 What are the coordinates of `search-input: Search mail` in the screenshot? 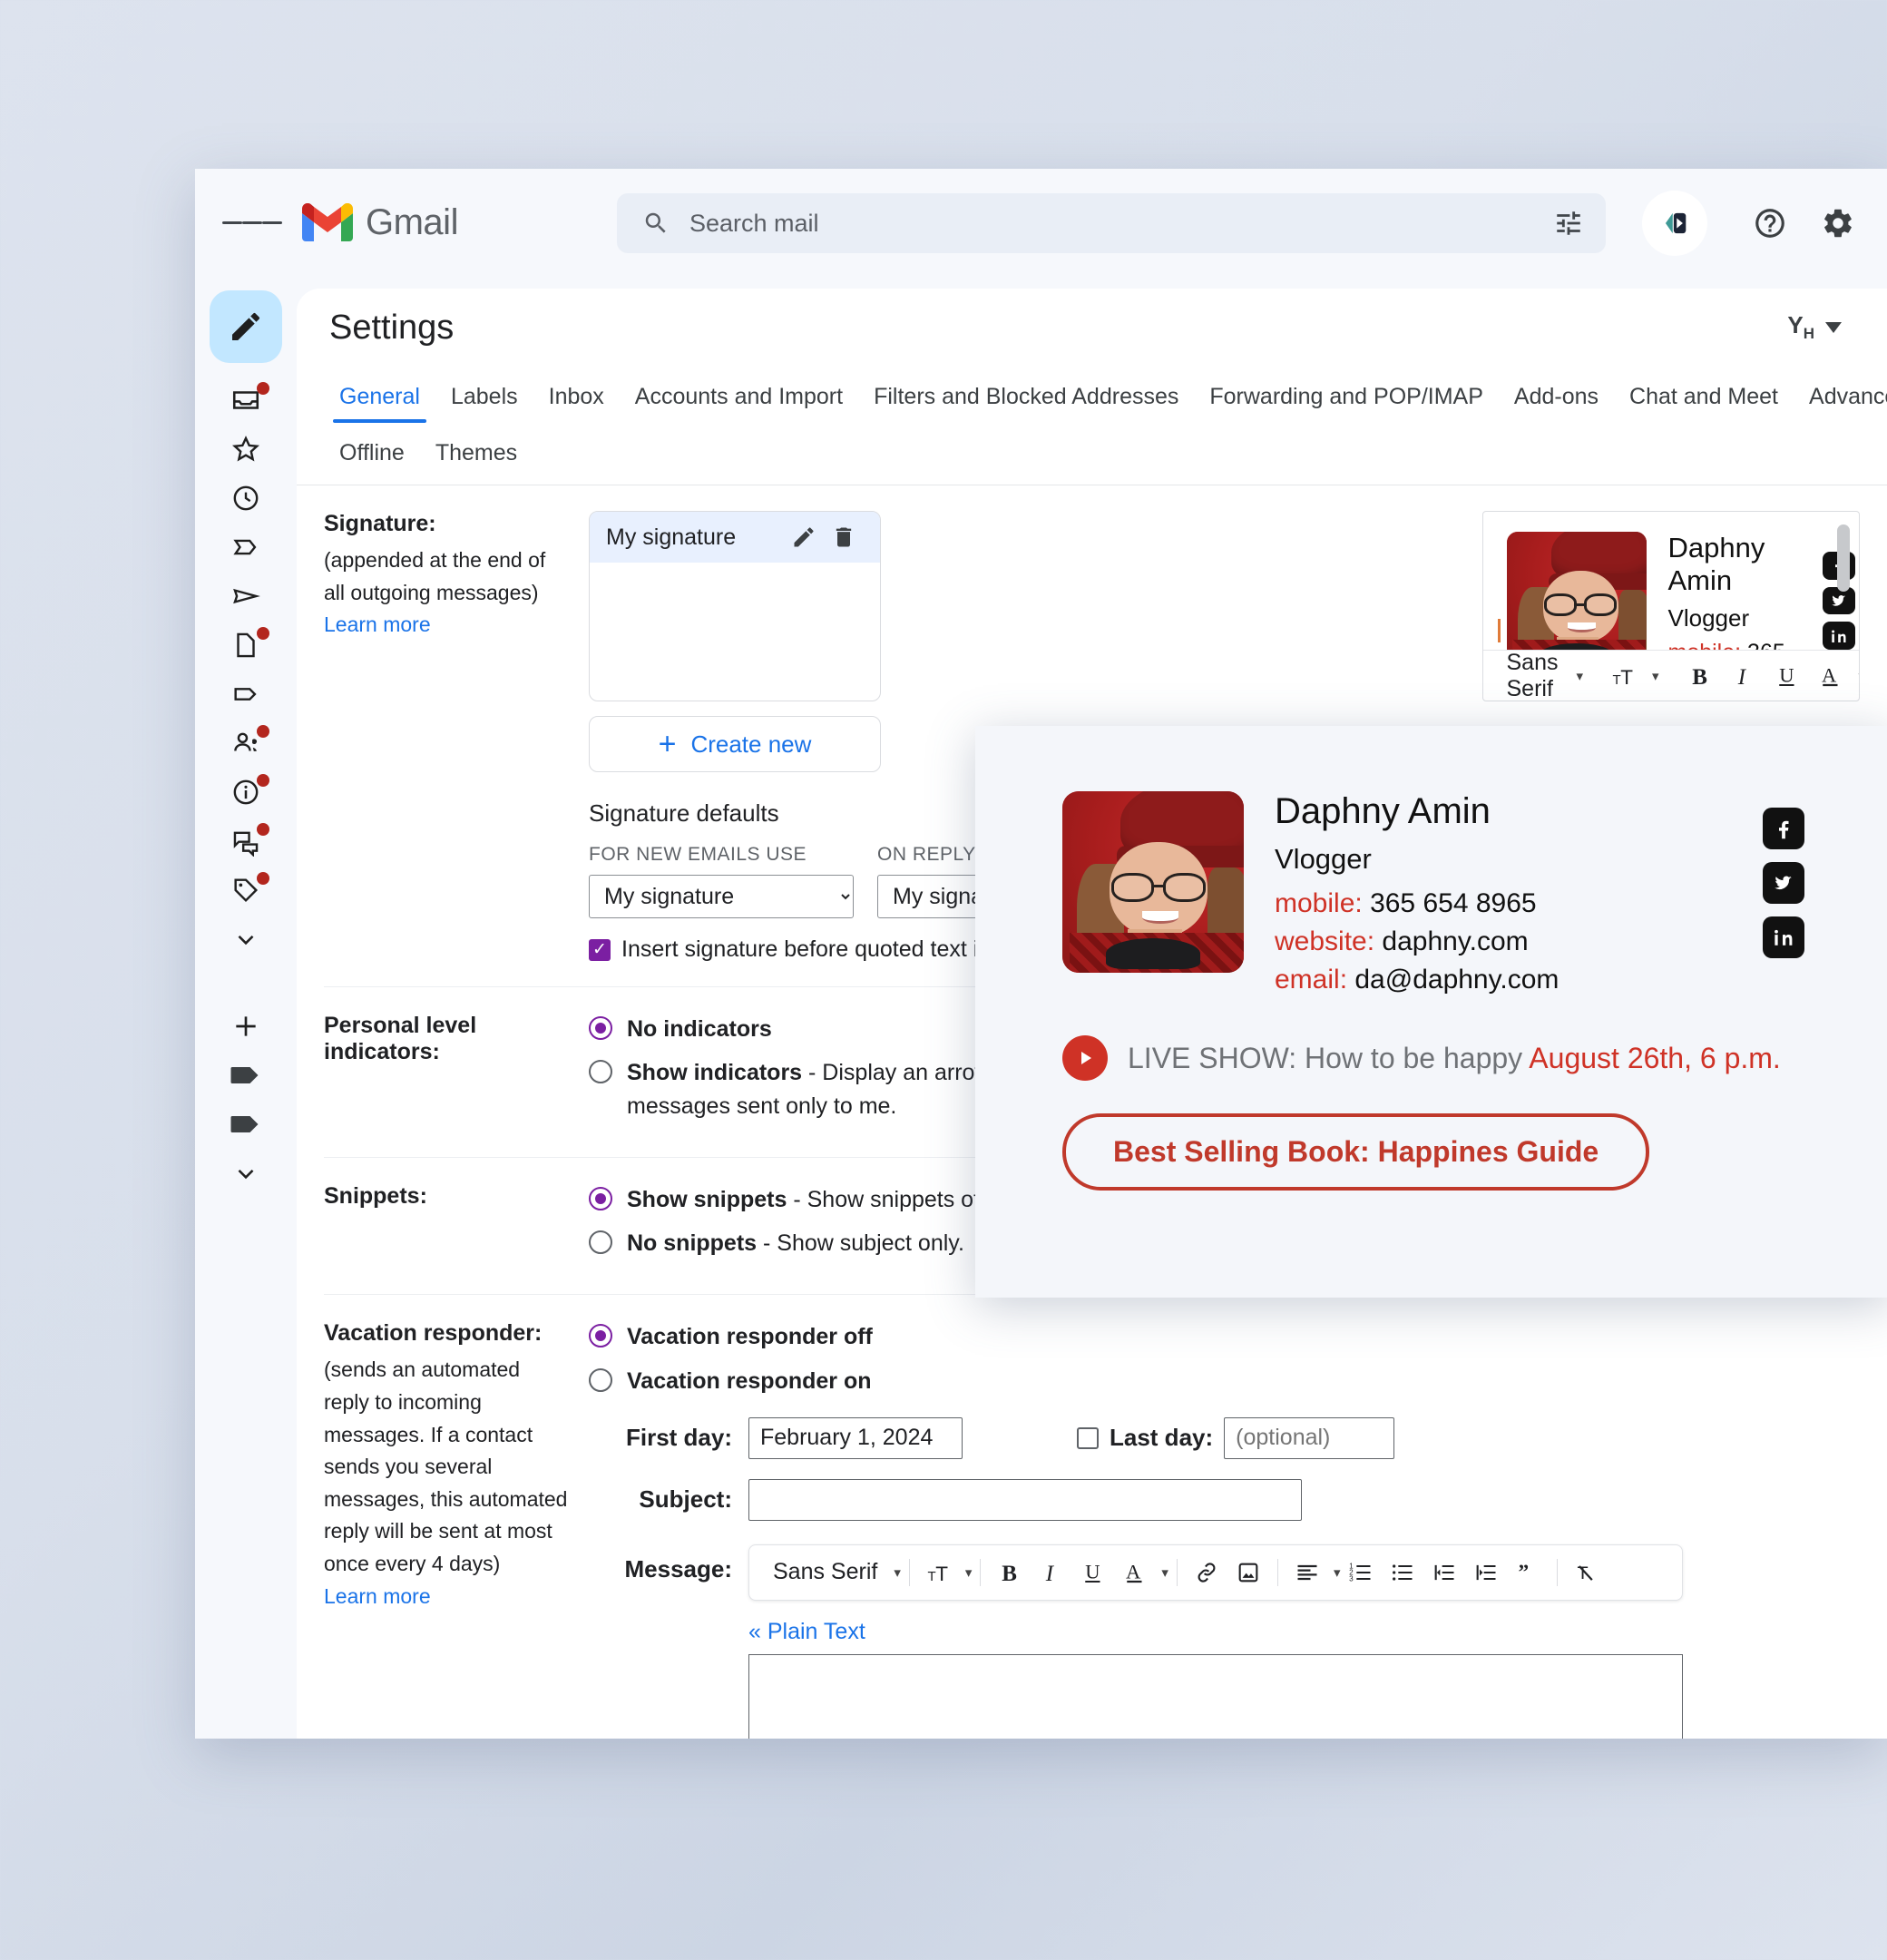 It's located at (1112, 223).